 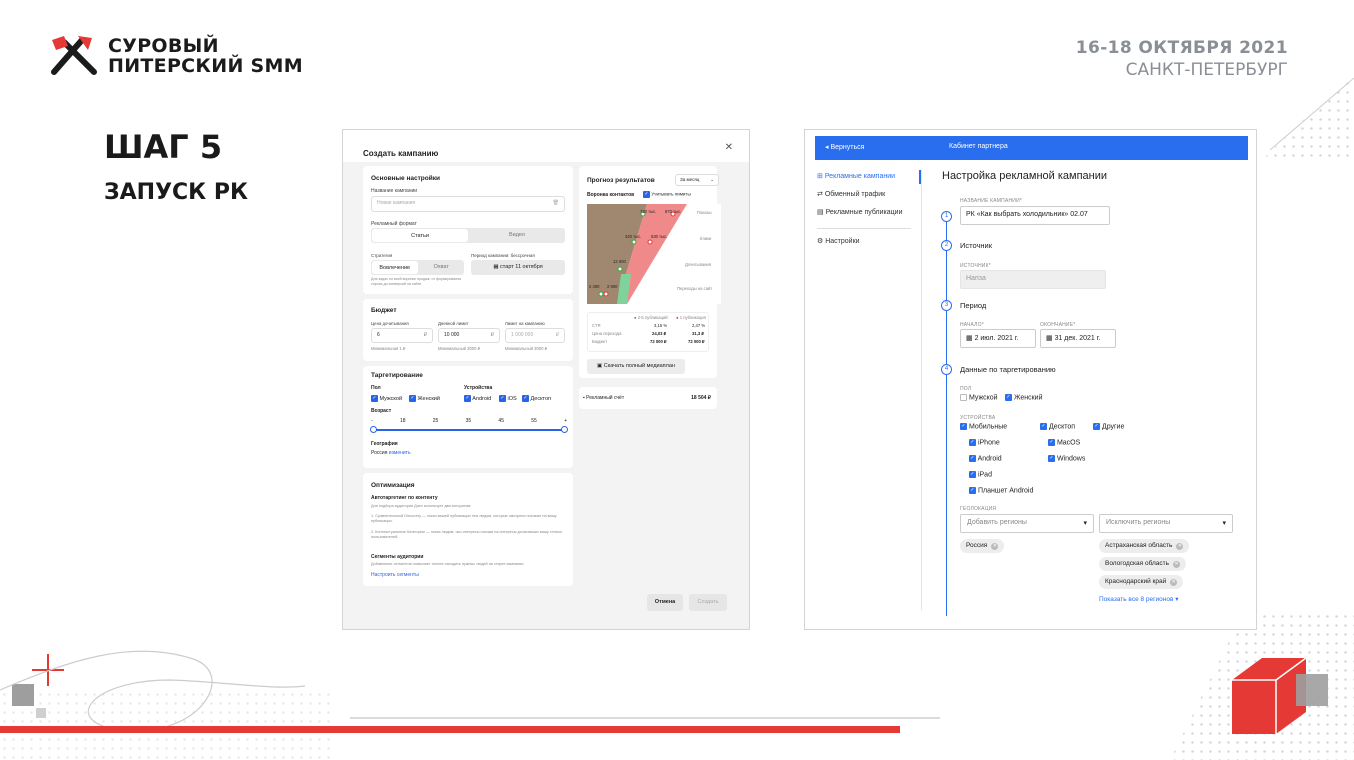 What do you see at coordinates (402, 335) in the screenshot?
I see `price-input: 6 ₽` at bounding box center [402, 335].